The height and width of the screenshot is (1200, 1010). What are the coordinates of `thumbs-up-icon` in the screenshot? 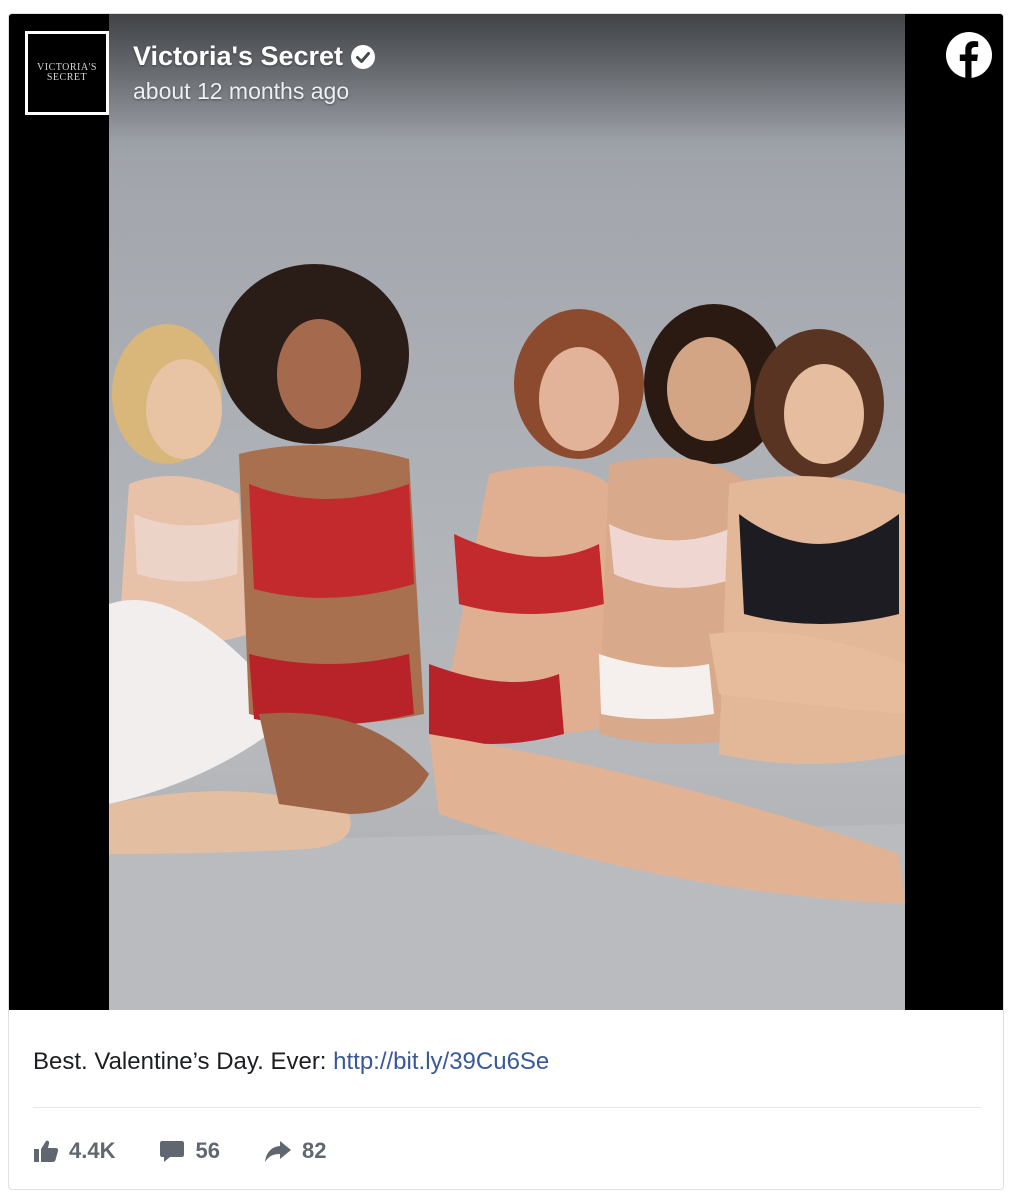 It's located at (46, 1151).